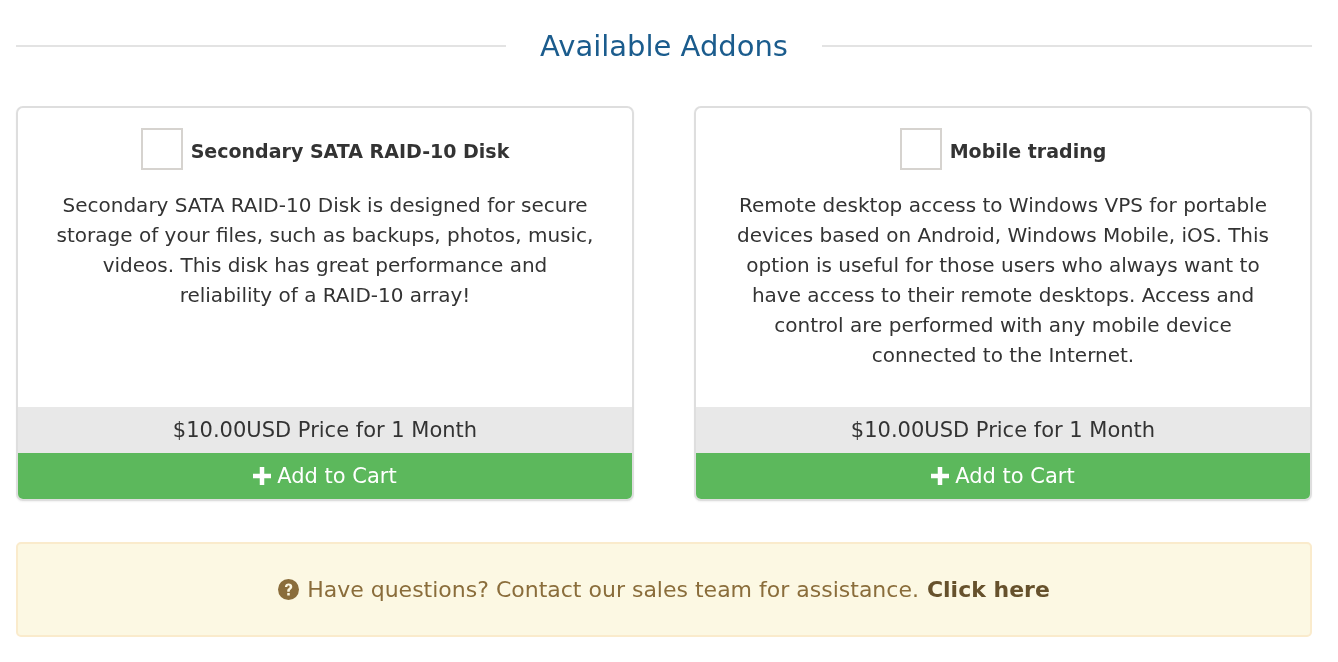  I want to click on addon-title: Secondary SATA RAID-10 Disk, so click(350, 150).